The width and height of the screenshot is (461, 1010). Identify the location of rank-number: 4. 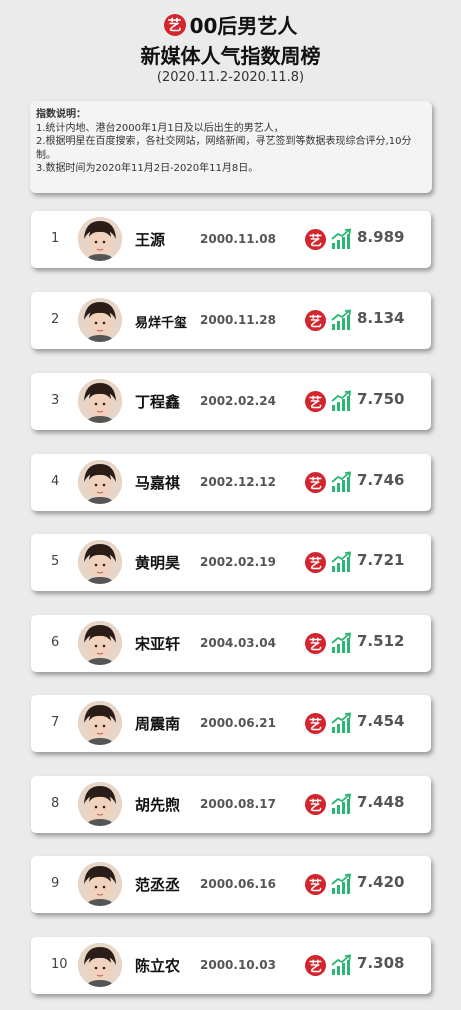
(55, 481).